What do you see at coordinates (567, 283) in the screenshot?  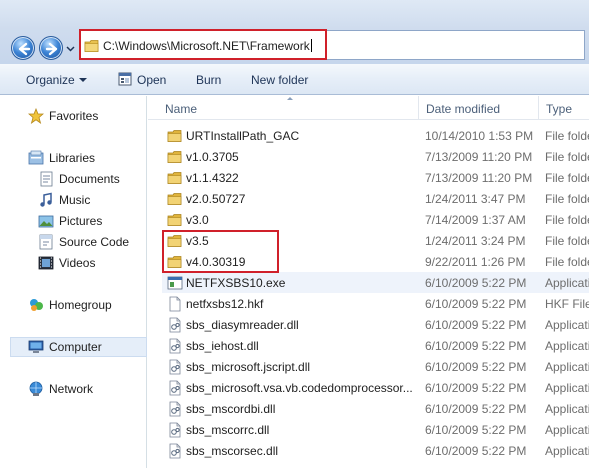 I see `file-type: Application` at bounding box center [567, 283].